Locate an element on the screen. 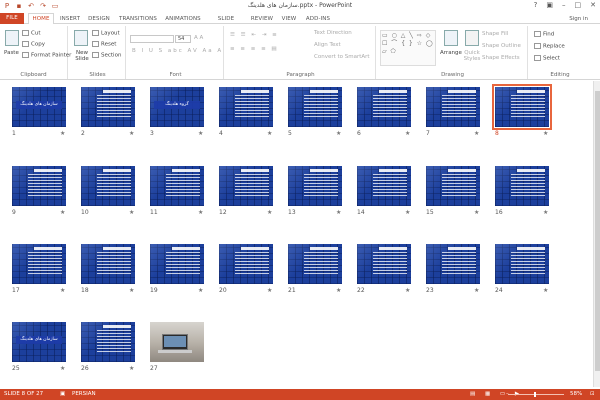 The width and height of the screenshot is (600, 400). shape-effects-button: Shape Effects is located at coordinates (501, 58).